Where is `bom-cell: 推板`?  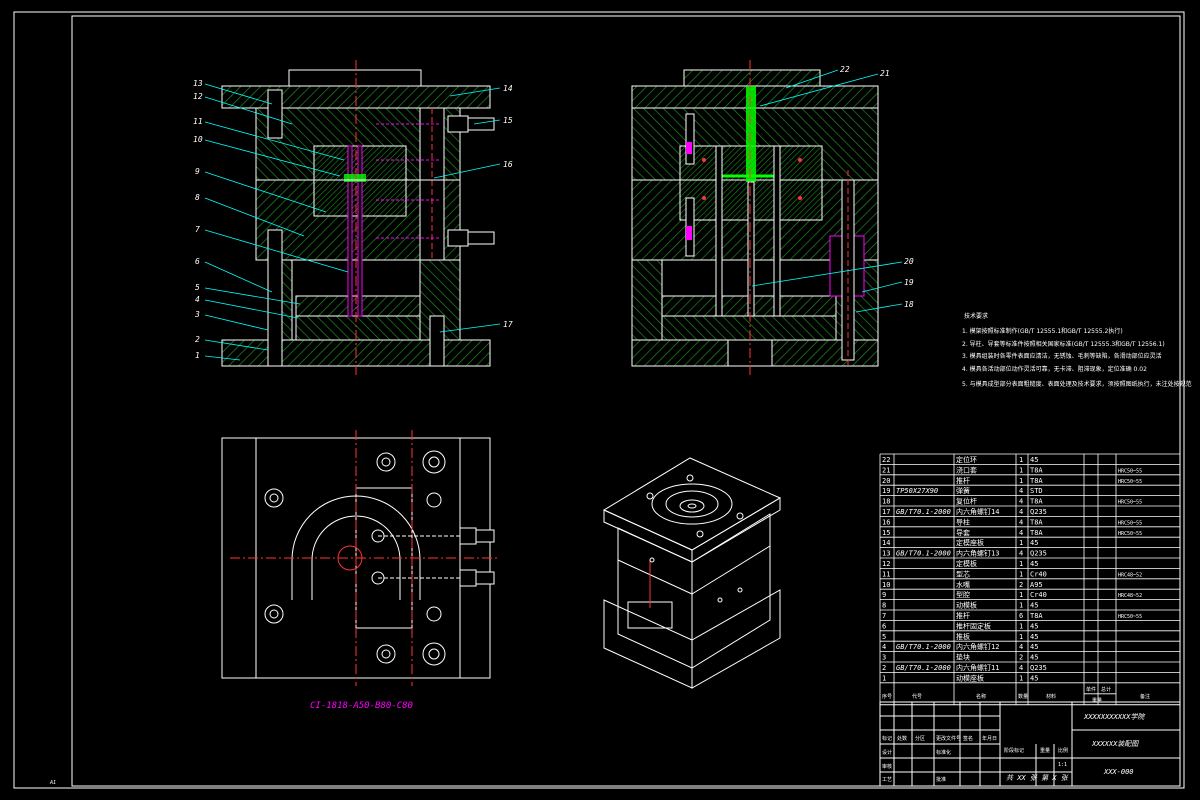 bom-cell: 推板 is located at coordinates (963, 636).